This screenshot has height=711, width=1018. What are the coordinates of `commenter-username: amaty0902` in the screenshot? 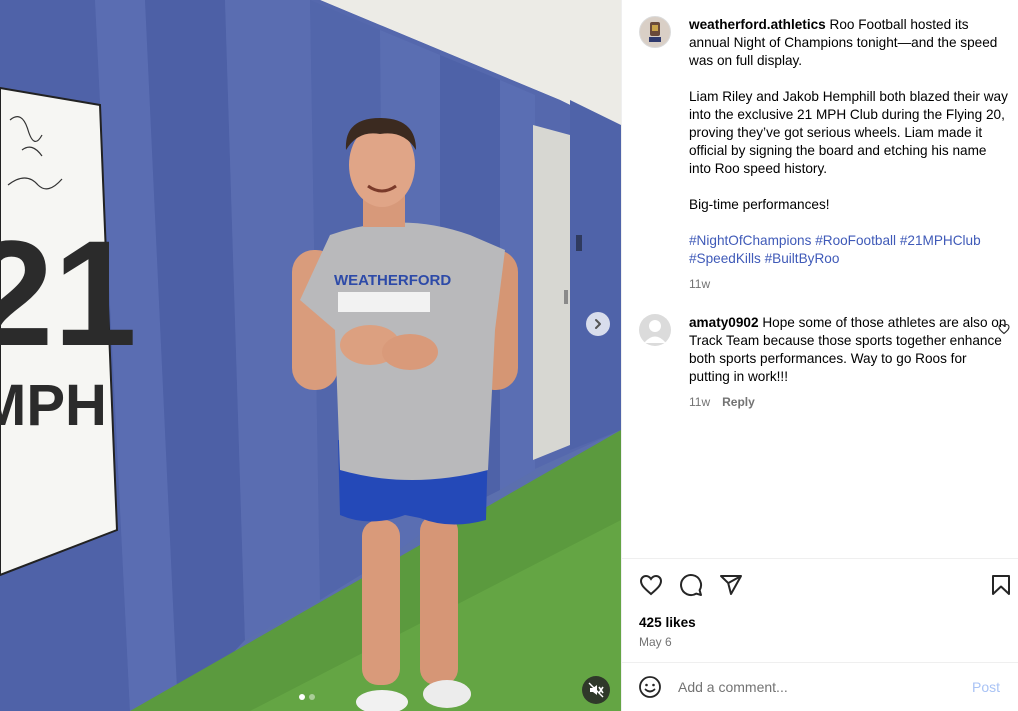 It's located at (724, 322).